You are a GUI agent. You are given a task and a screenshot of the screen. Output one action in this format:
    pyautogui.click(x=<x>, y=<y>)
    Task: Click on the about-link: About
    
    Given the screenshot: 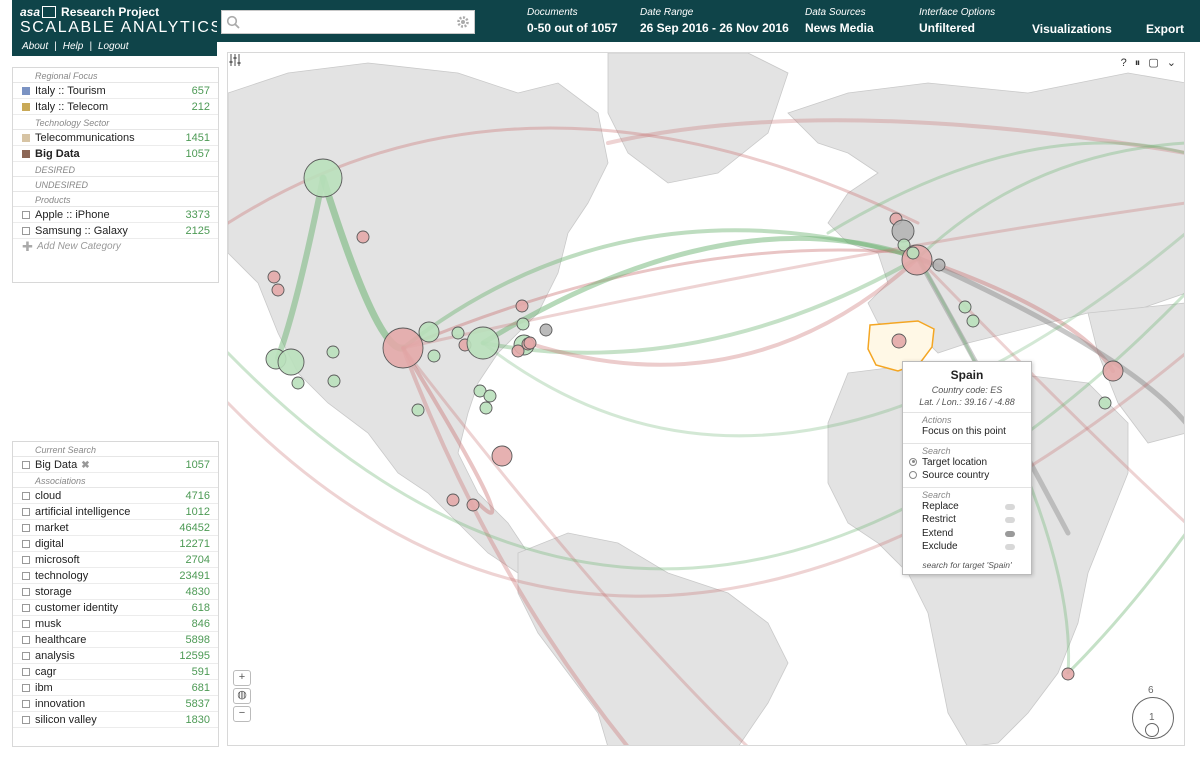 What is the action you would take?
    pyautogui.click(x=35, y=46)
    